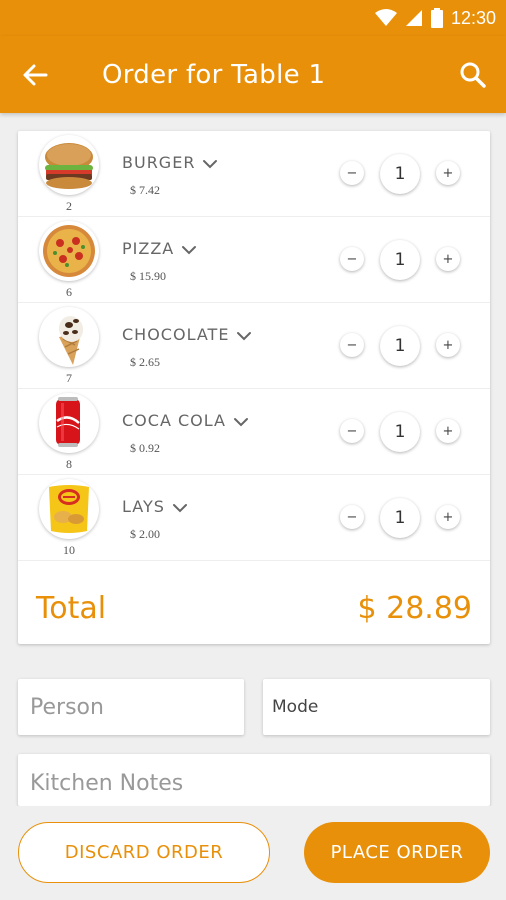 The height and width of the screenshot is (900, 506). What do you see at coordinates (254, 432) in the screenshot?
I see `order-item-row: 8 COCA COLA $ 0.92 − 1 +` at bounding box center [254, 432].